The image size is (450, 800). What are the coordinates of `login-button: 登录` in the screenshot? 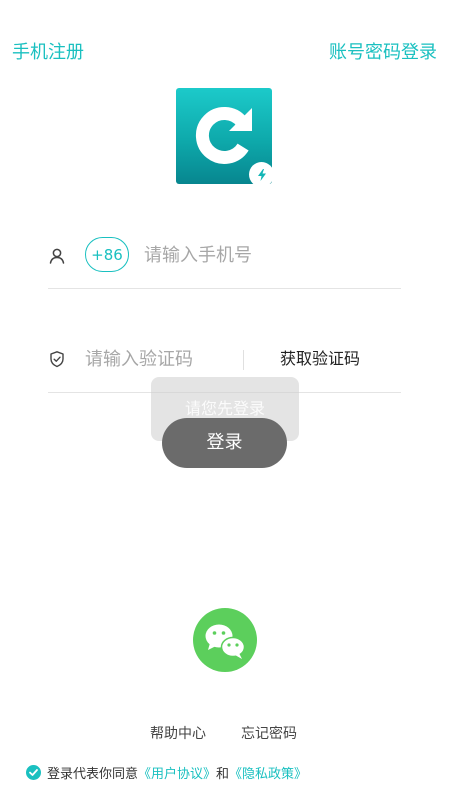 It's located at (224, 443).